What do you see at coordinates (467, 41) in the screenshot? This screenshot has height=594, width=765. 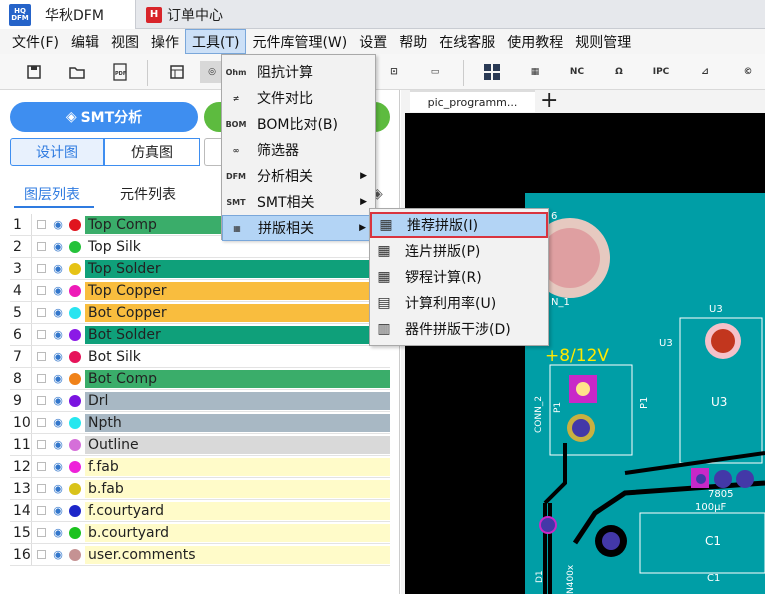 I see `menu-online-service: 在线客服` at bounding box center [467, 41].